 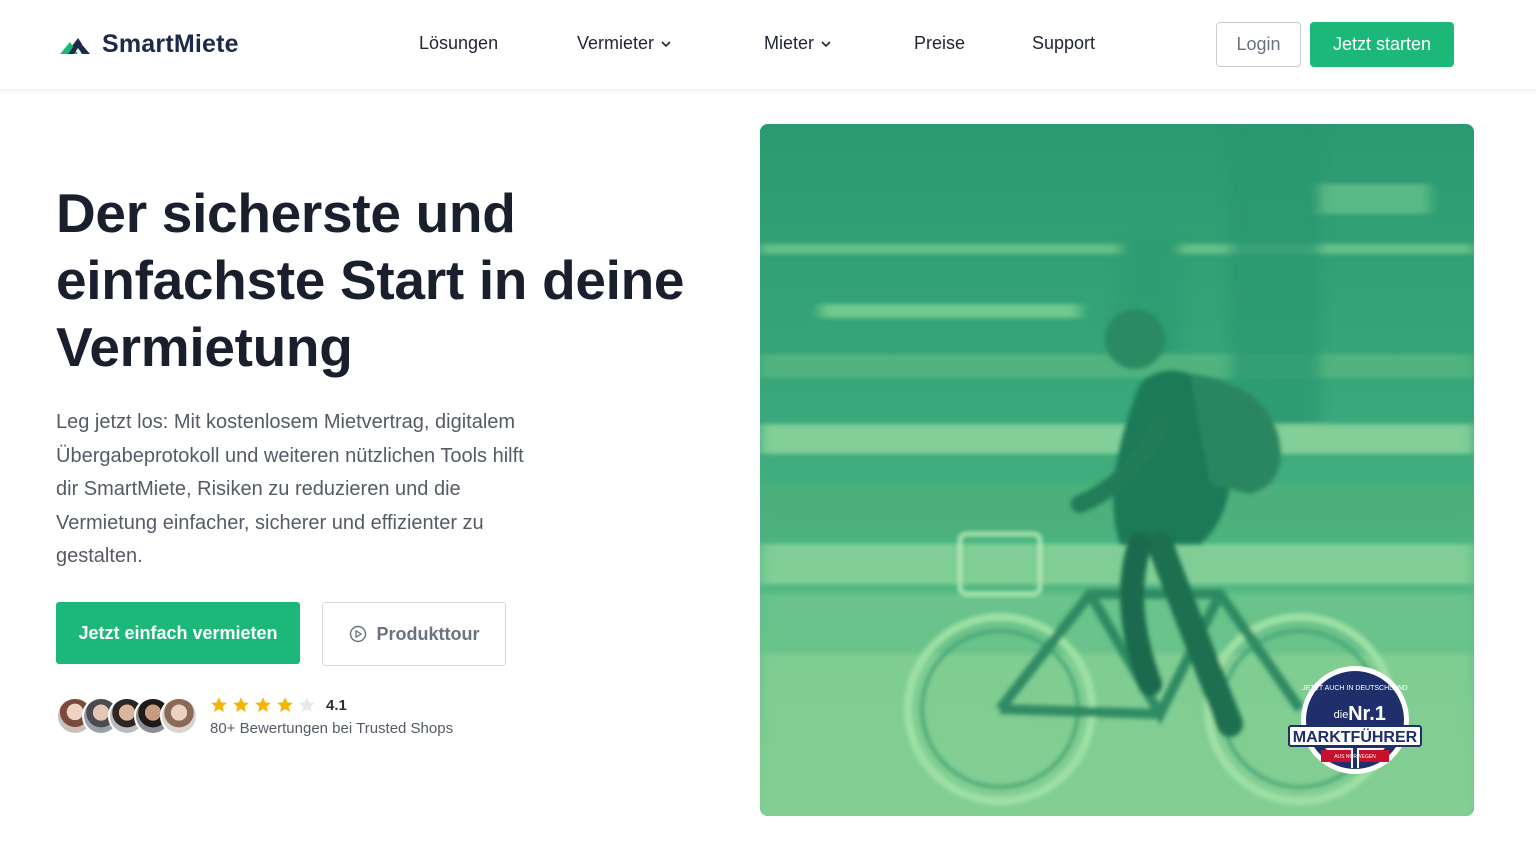 I want to click on nav-item-vermieter: Vermieter, so click(x=624, y=43).